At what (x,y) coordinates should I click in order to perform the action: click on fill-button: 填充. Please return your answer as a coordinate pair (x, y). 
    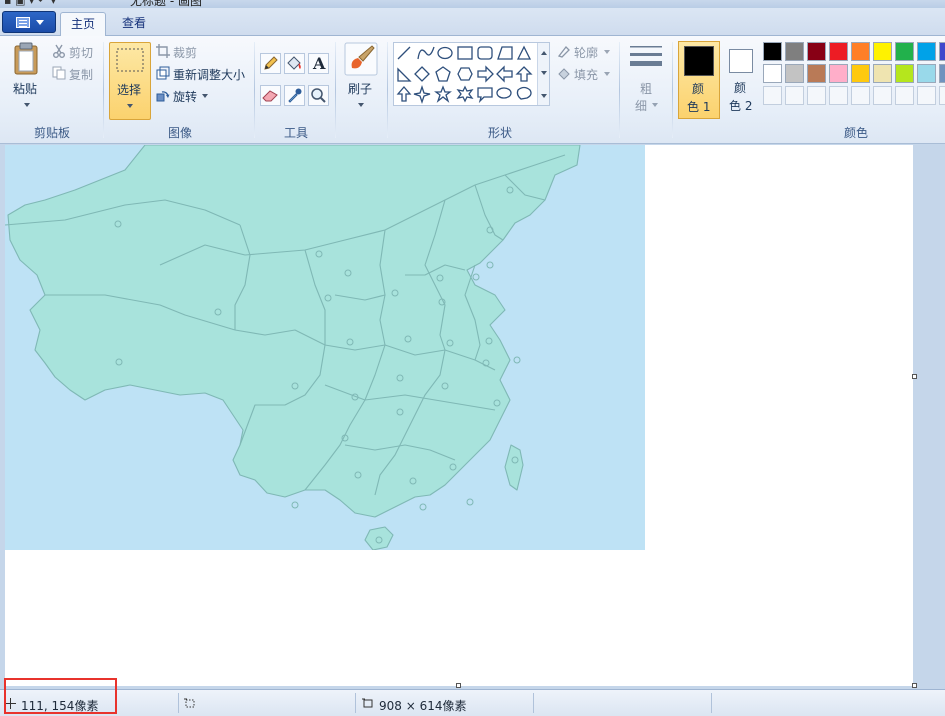
    Looking at the image, I should click on (586, 74).